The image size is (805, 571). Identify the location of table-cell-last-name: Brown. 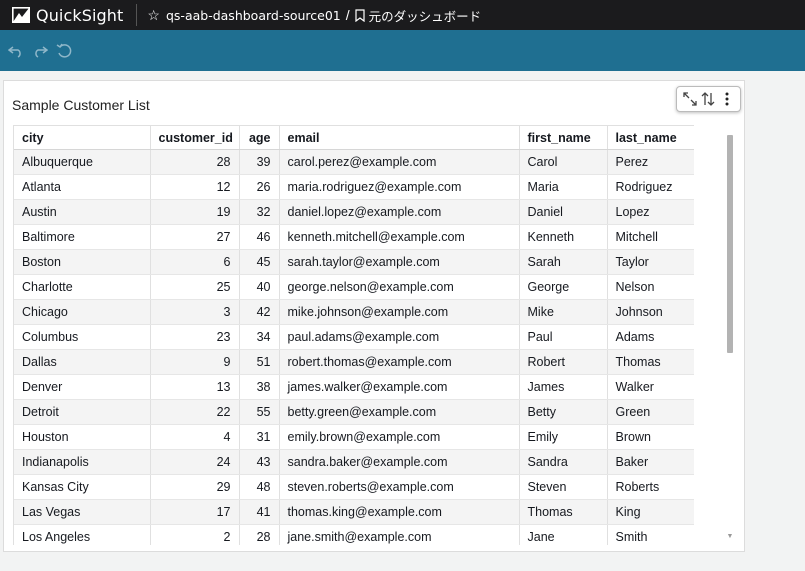
(650, 437).